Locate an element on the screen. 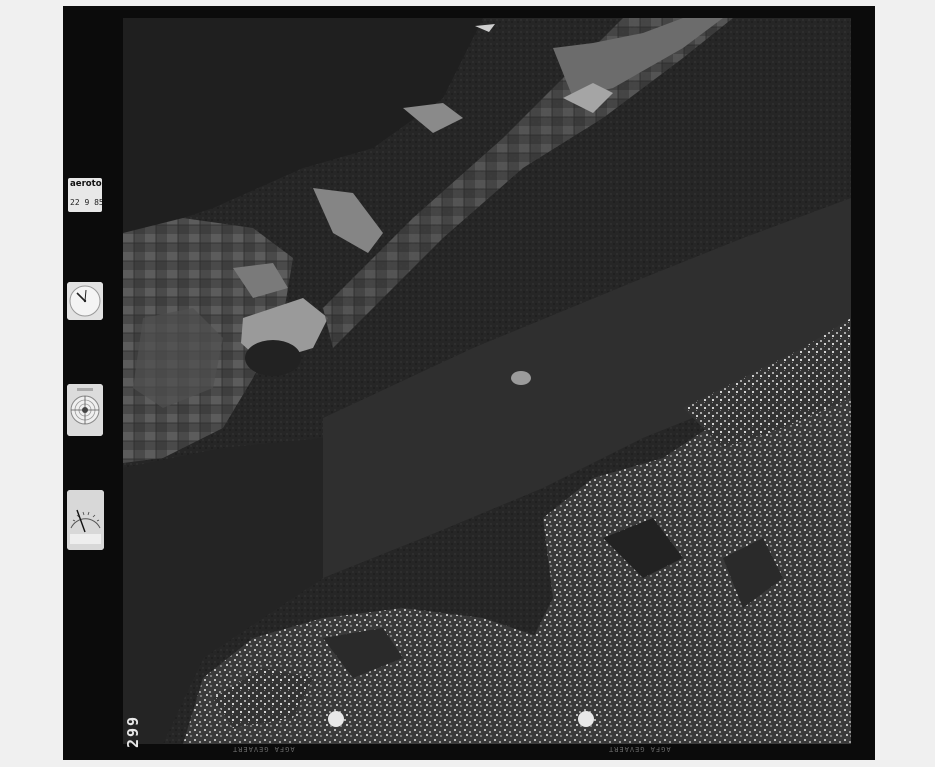 The image size is (935, 767). aerotop-logo-plate: aerotop 22 9 85 is located at coordinates (85, 195).